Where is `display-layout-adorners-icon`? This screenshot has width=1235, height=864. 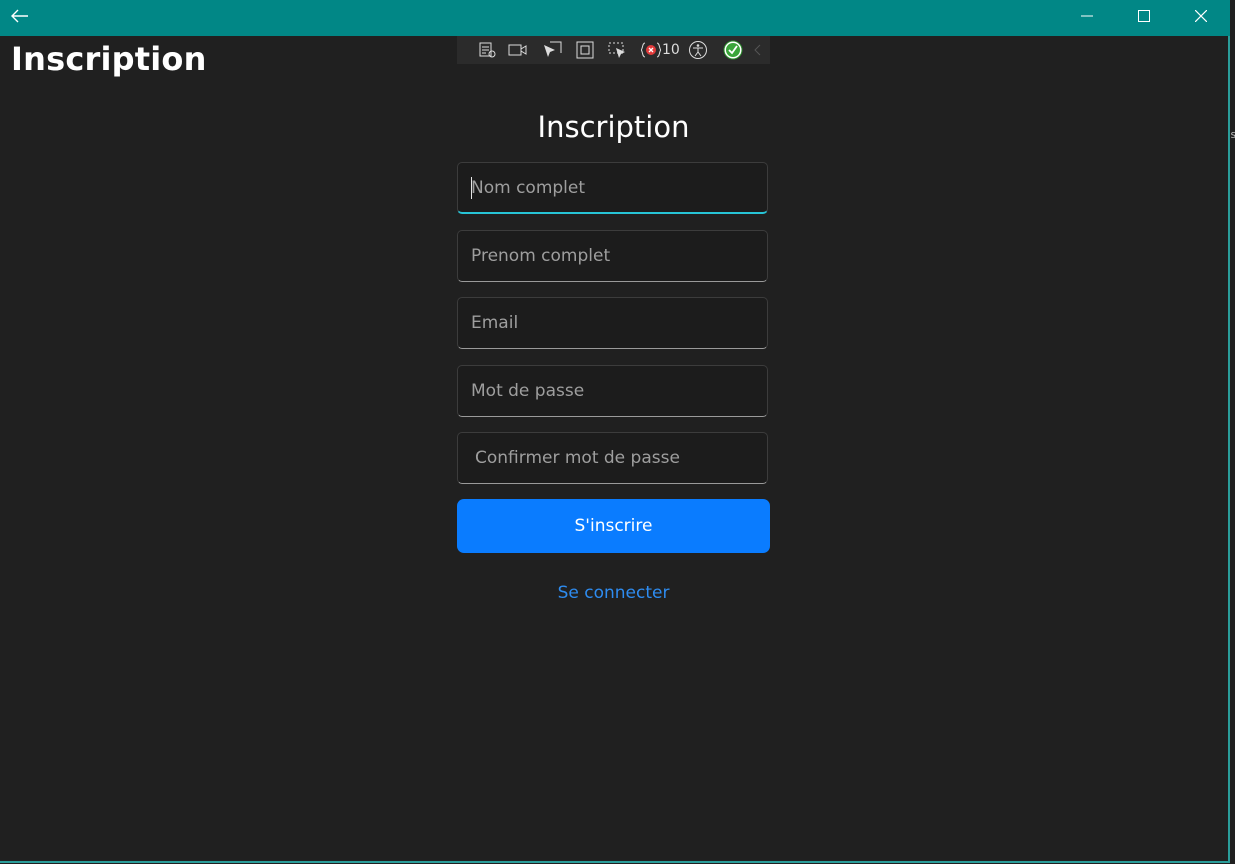 display-layout-adorners-icon is located at coordinates (585, 50).